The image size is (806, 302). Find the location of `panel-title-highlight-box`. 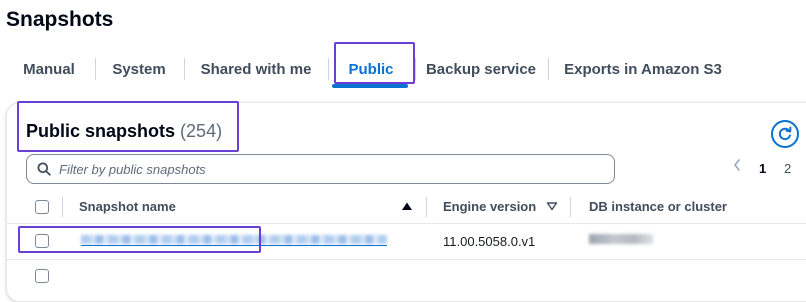

panel-title-highlight-box is located at coordinates (128, 126).